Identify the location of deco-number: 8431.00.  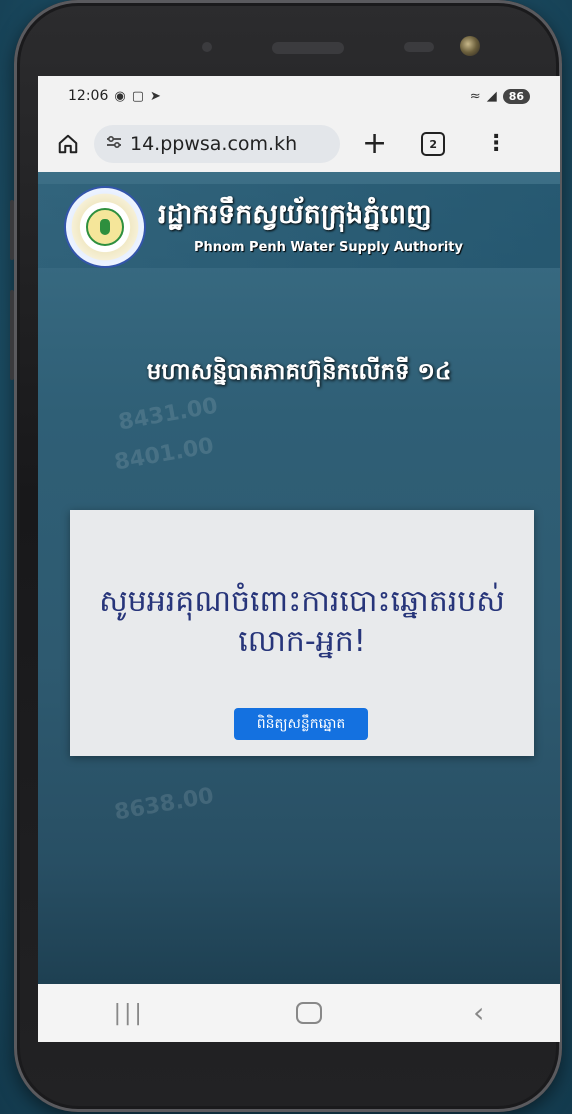
(168, 414).